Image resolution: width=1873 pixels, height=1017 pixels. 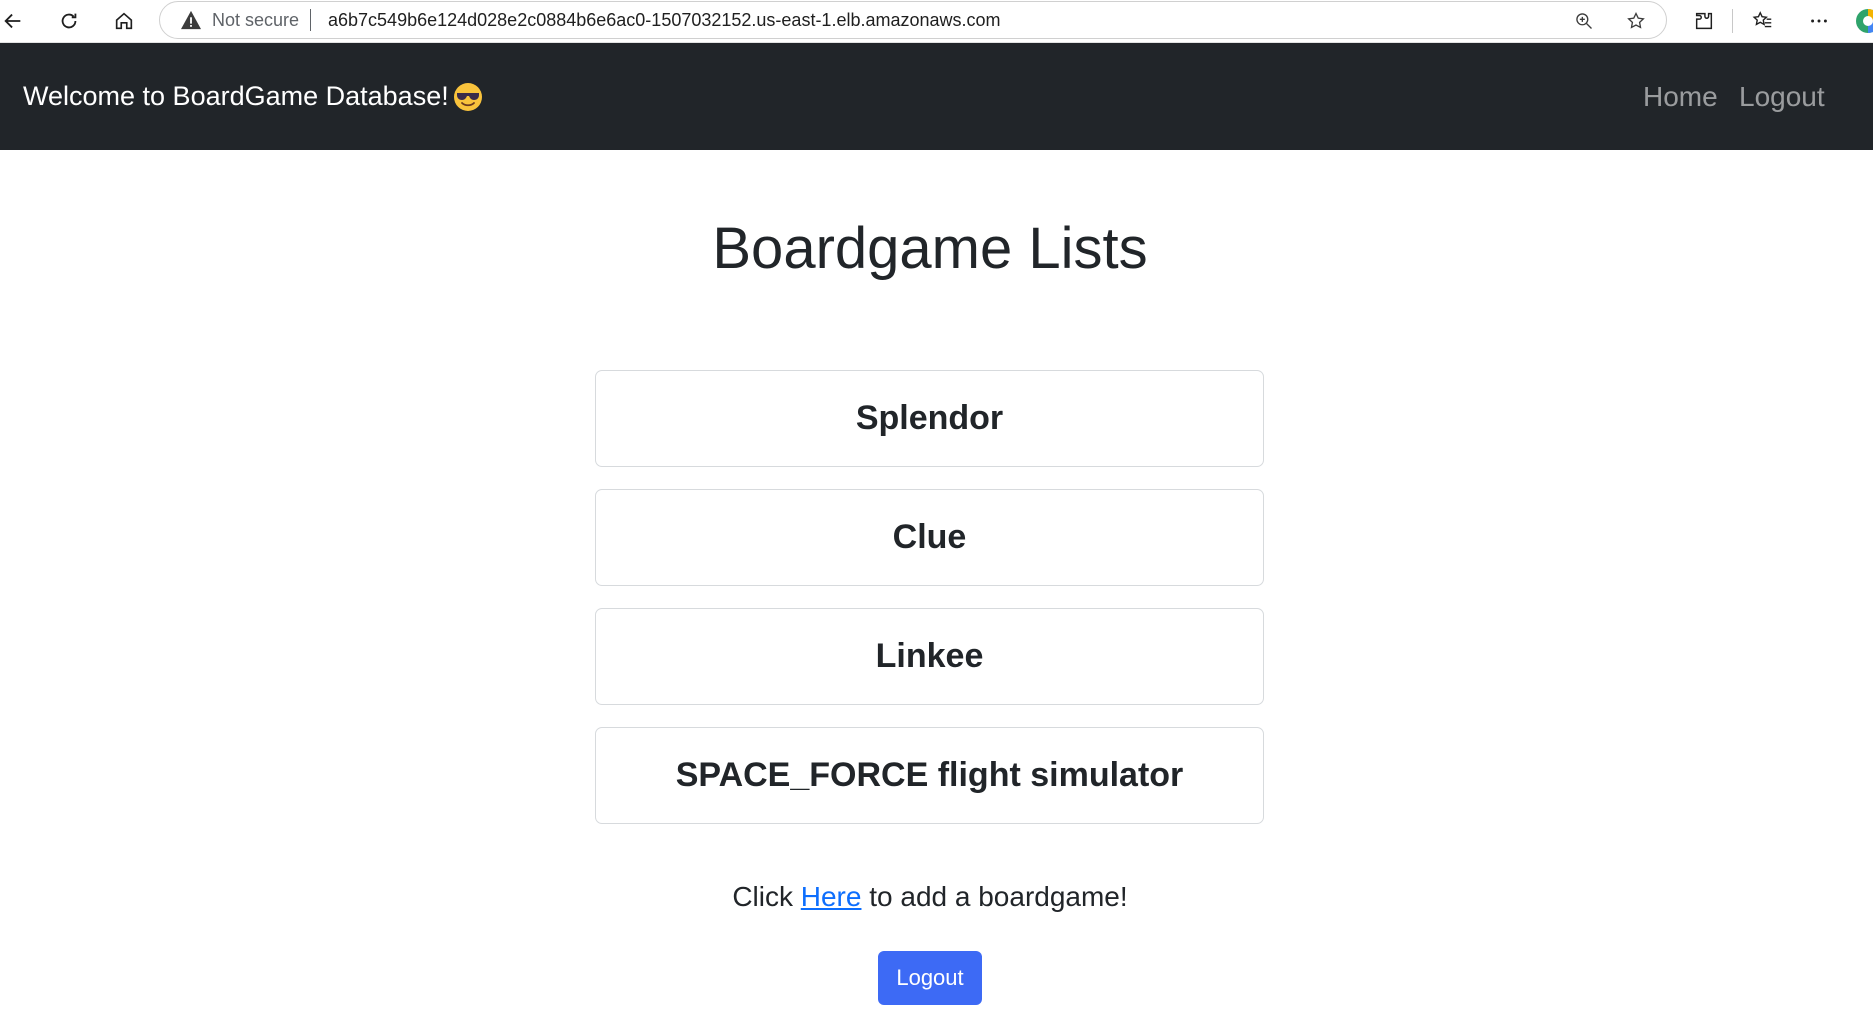 I want to click on navbar-brand: Welcome to BoardGame Database!, so click(x=253, y=96).